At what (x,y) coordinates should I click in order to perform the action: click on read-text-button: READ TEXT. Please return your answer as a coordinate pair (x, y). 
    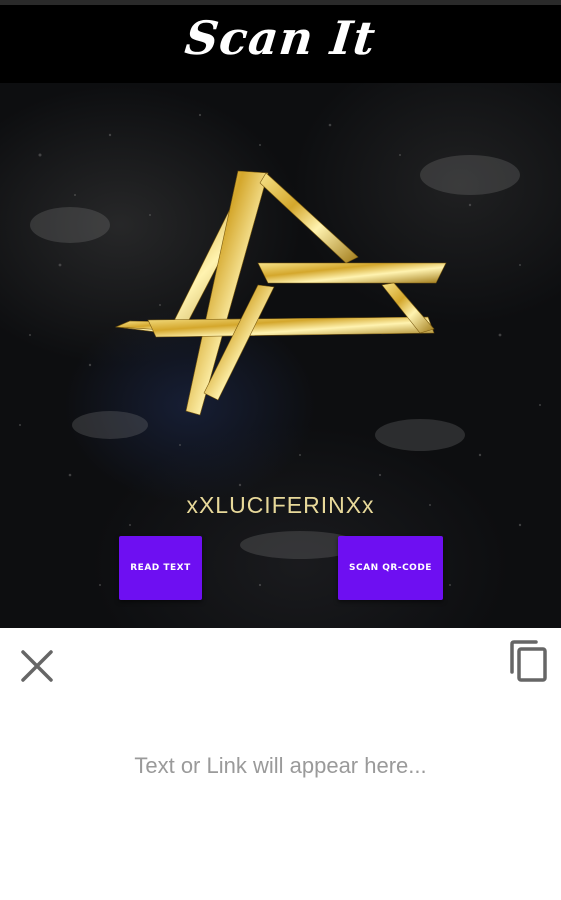
    Looking at the image, I should click on (160, 568).